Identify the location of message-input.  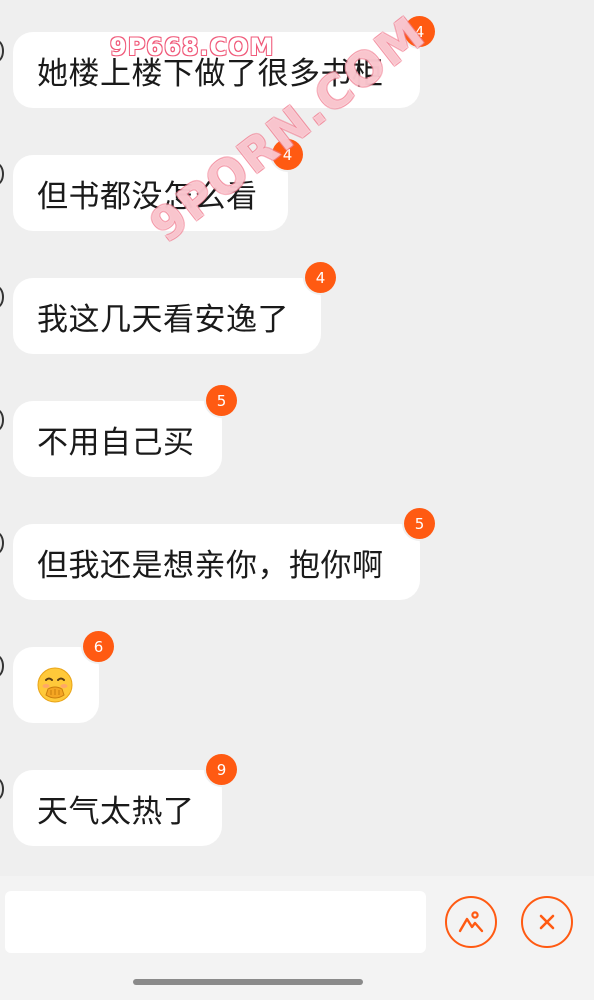
(215, 922).